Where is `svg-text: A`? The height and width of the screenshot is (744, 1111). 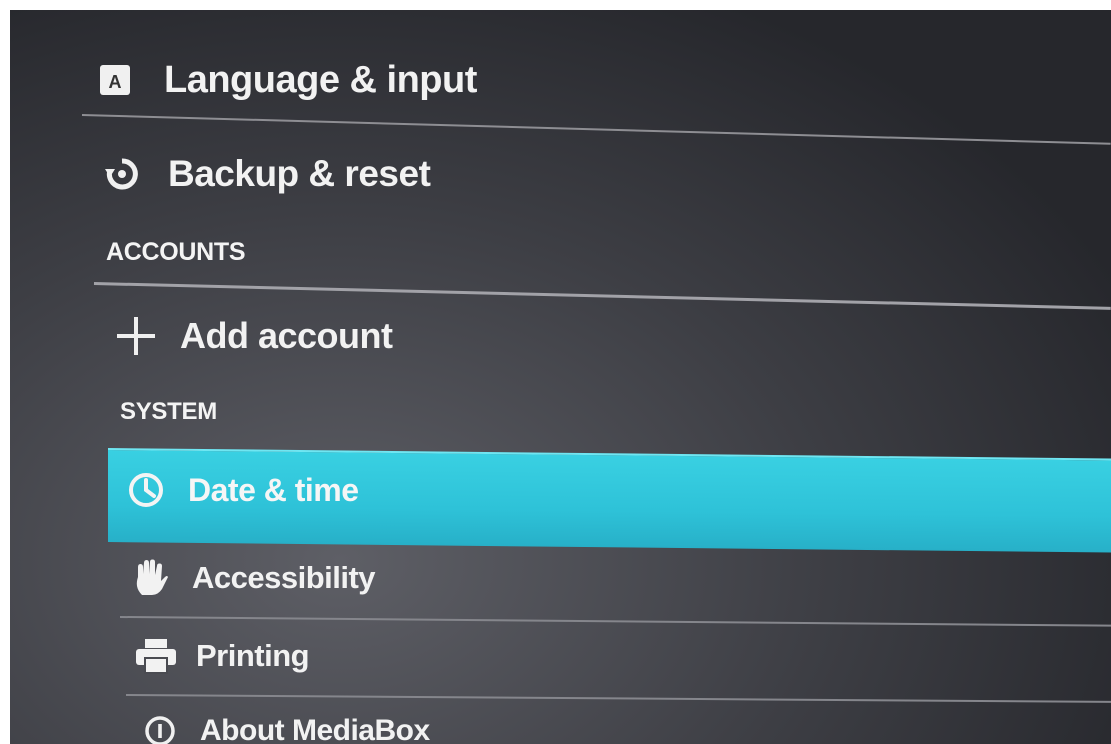 svg-text: A is located at coordinates (115, 82).